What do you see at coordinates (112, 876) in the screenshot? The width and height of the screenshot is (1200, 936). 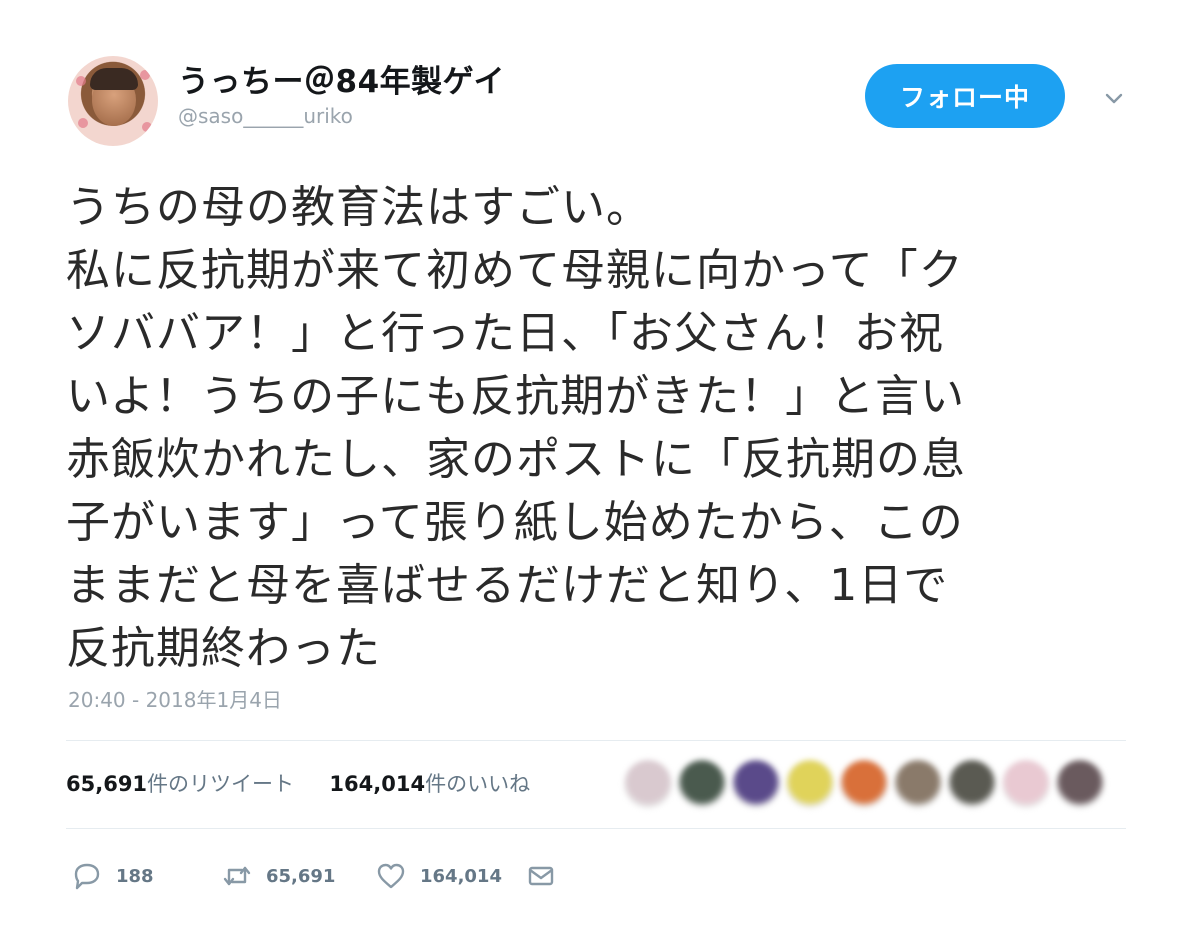 I see `reply-action: 188` at bounding box center [112, 876].